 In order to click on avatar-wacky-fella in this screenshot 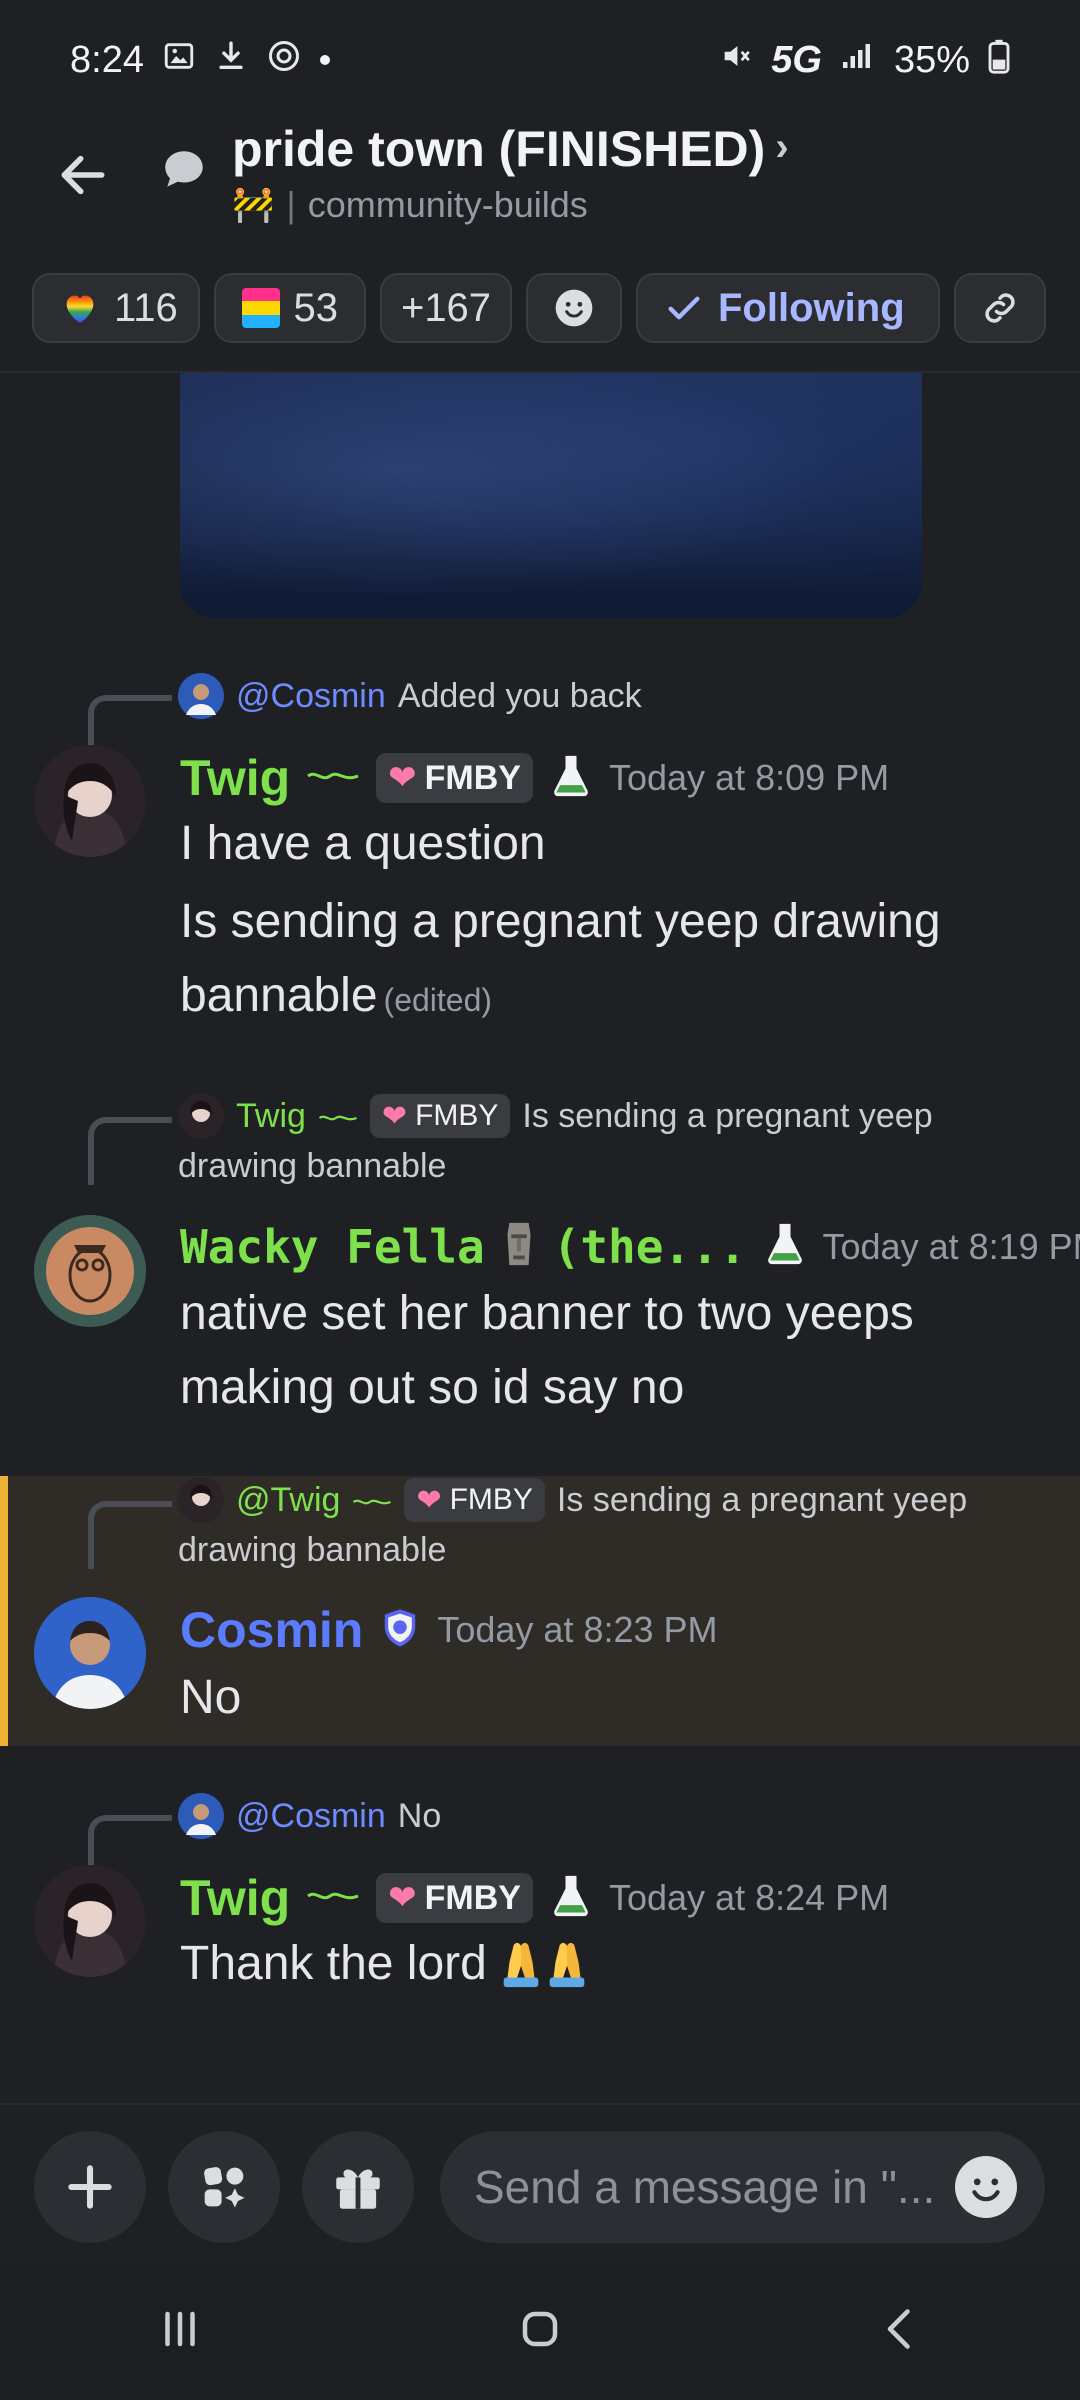, I will do `click(90, 1271)`.